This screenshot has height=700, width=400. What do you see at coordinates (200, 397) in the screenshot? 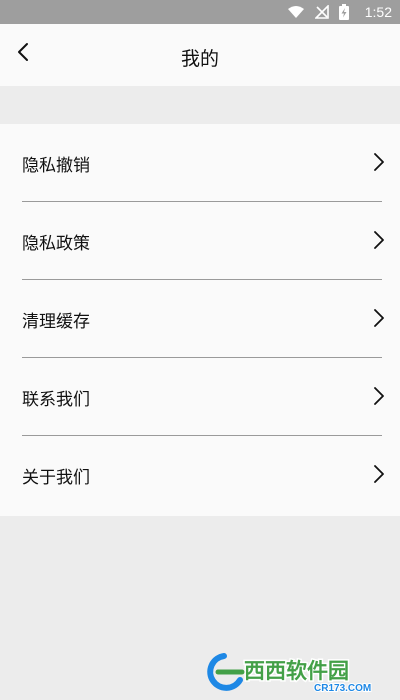
I see `menu-item-contact-us: 联系我们` at bounding box center [200, 397].